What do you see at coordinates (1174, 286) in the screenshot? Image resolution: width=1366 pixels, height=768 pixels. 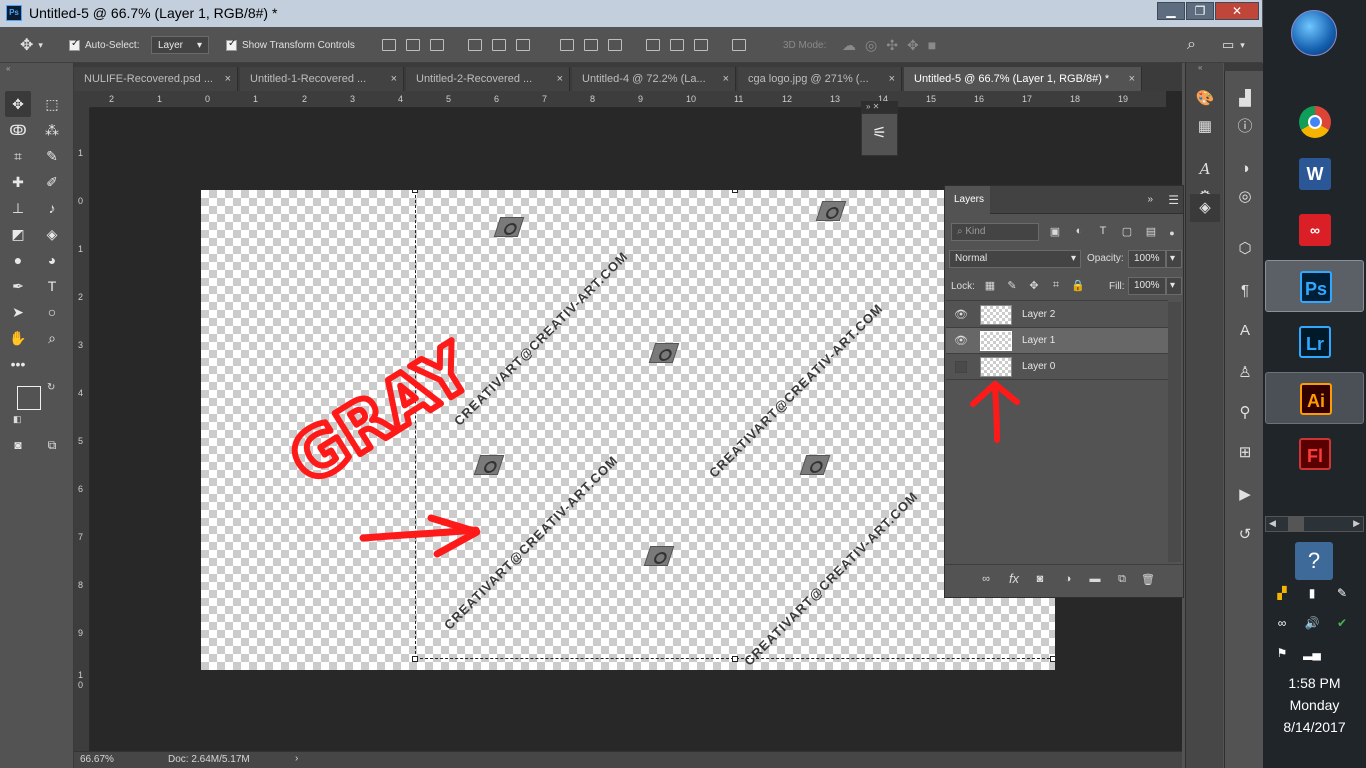 I see `fill-dropdown-icon: ▾` at bounding box center [1174, 286].